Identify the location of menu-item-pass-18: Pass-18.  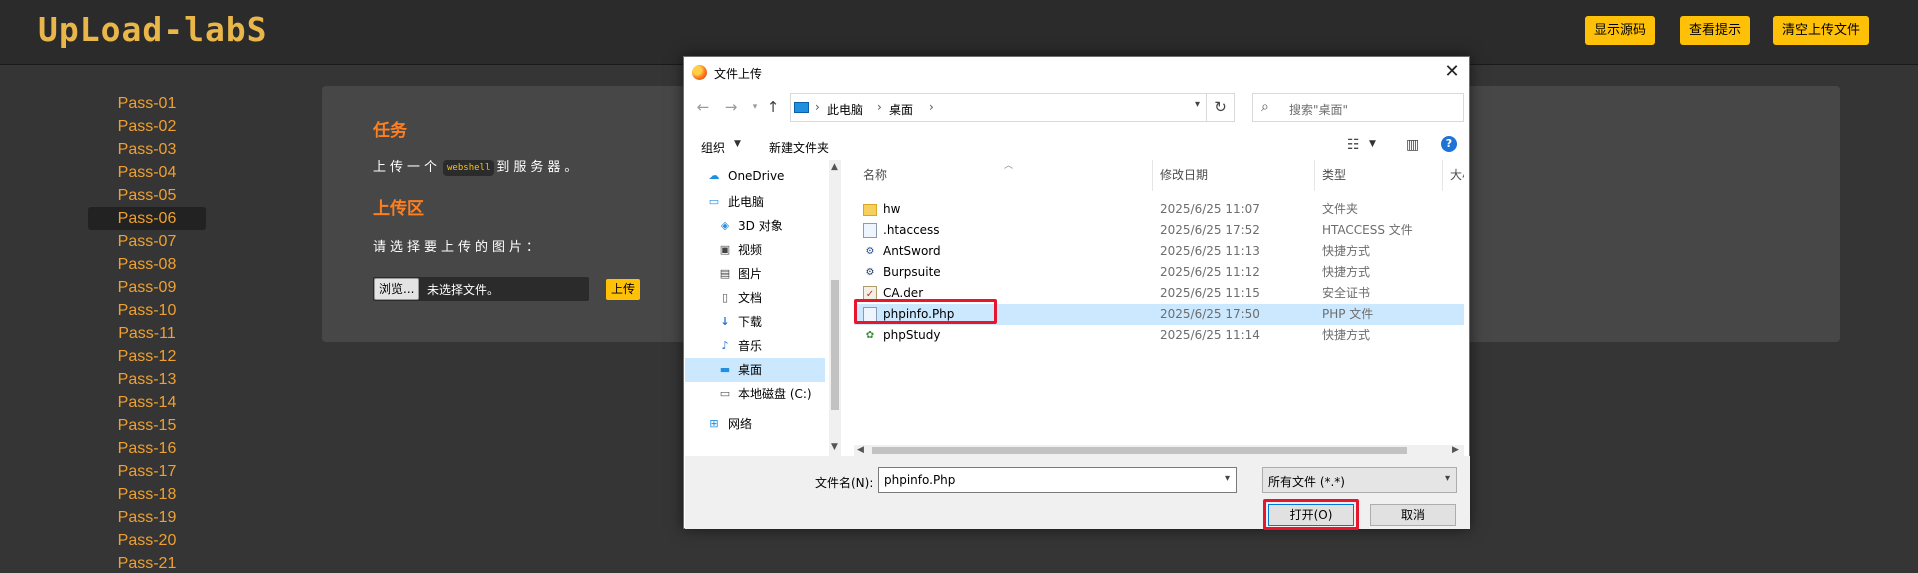
(147, 494).